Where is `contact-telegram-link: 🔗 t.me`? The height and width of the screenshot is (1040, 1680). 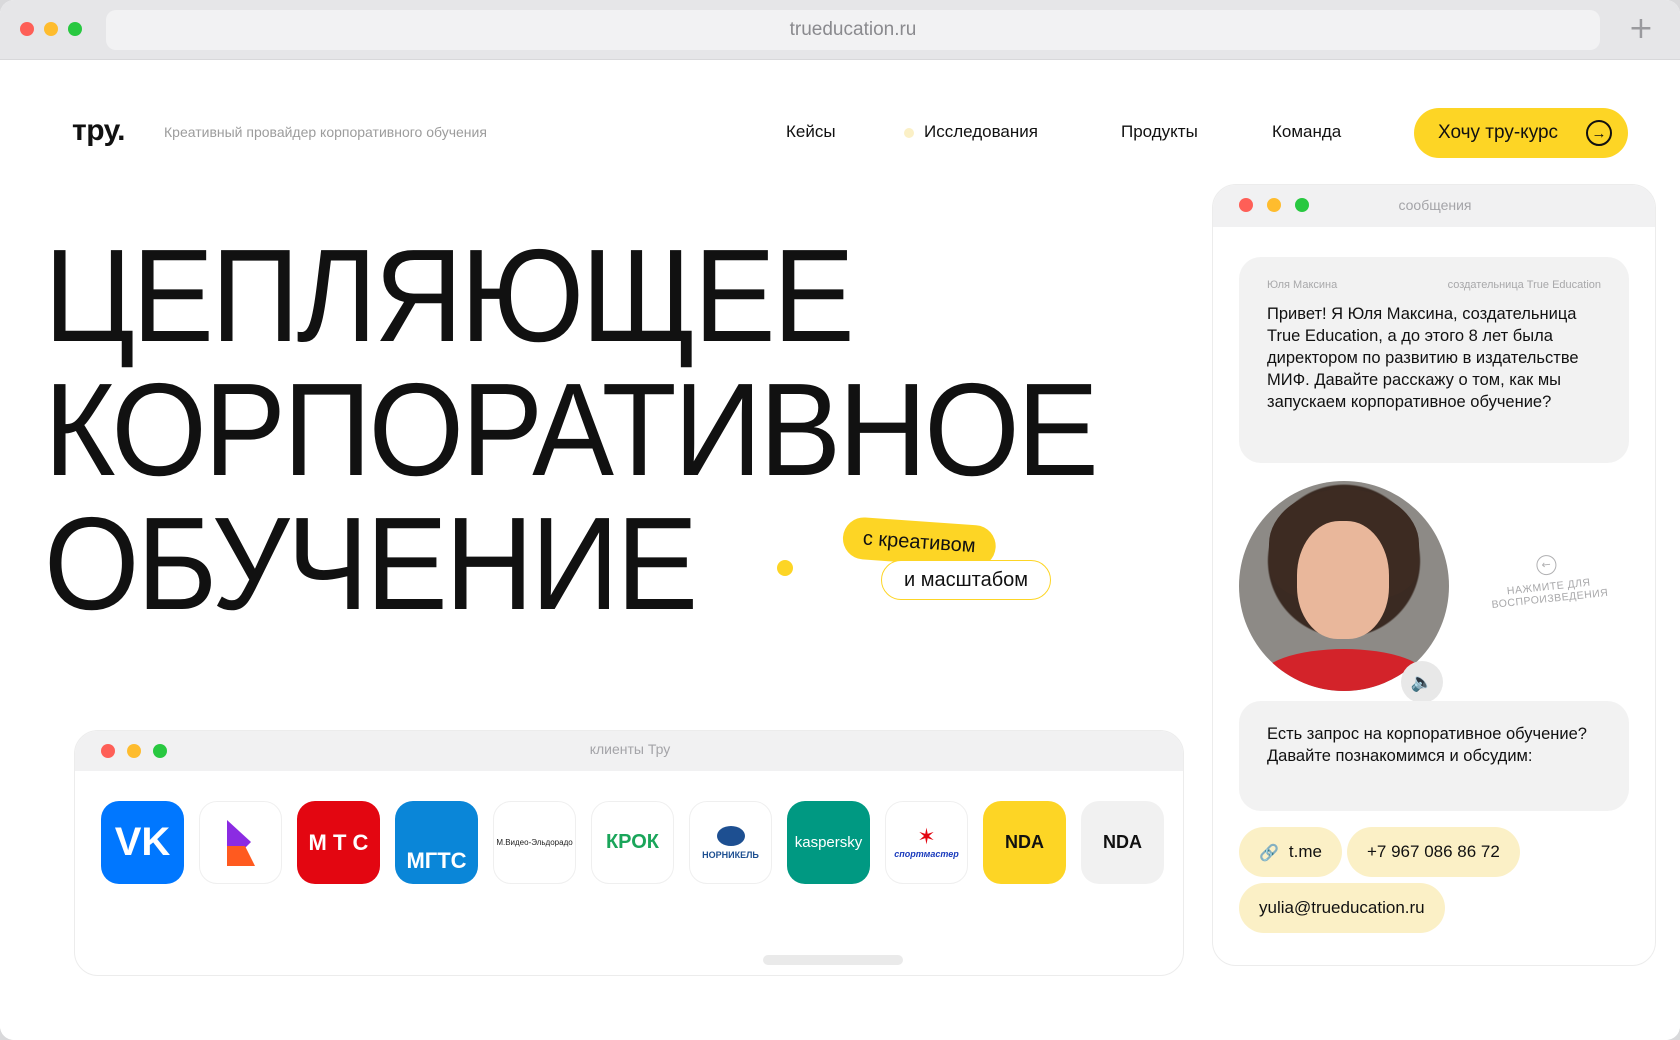 contact-telegram-link: 🔗 t.me is located at coordinates (1290, 852).